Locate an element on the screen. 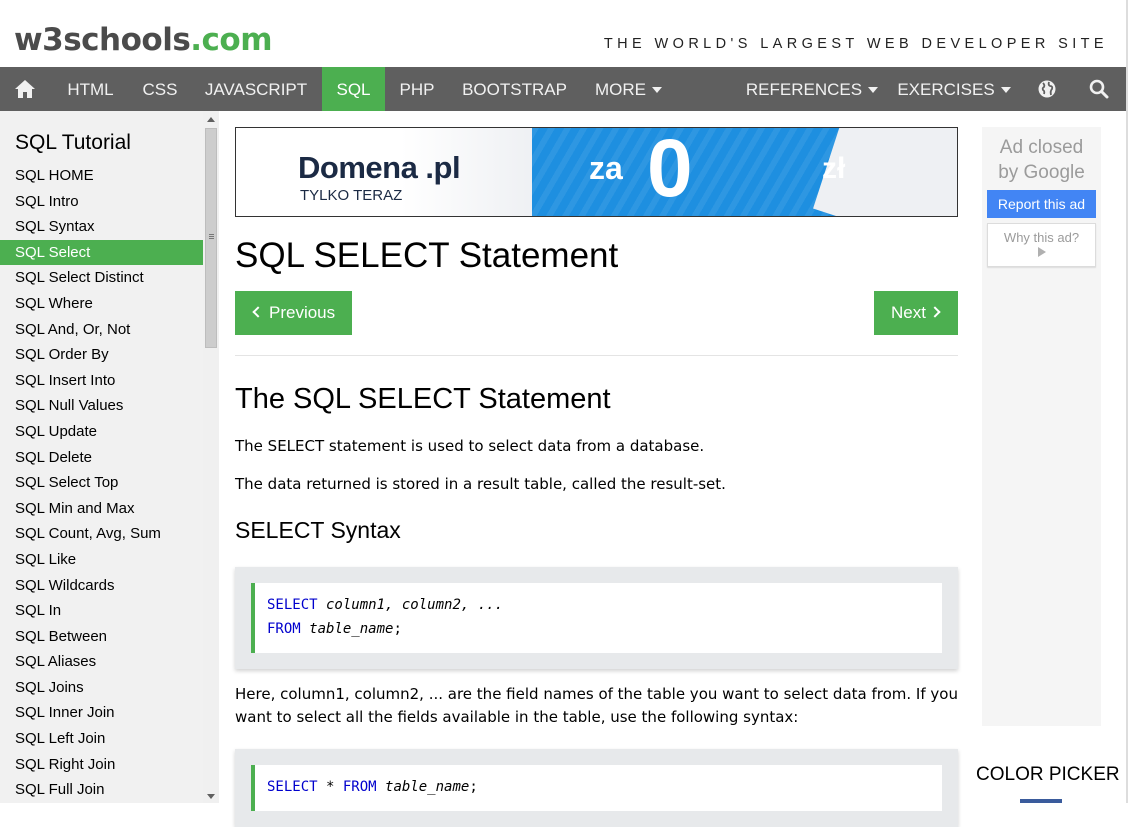 Image resolution: width=1128 pixels, height=827 pixels. banner-subtext: TYLKO TERAZ is located at coordinates (351, 195).